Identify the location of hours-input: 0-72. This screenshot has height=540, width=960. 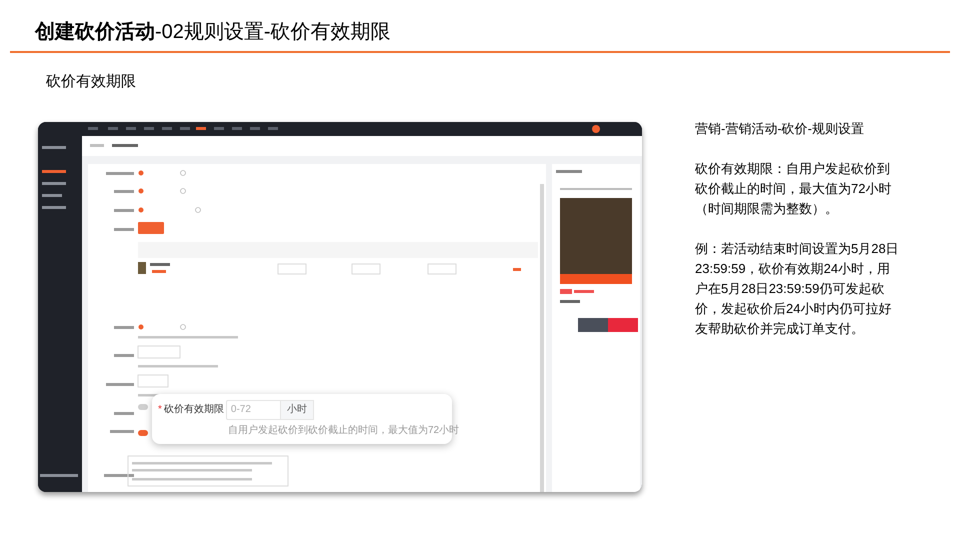
(253, 410).